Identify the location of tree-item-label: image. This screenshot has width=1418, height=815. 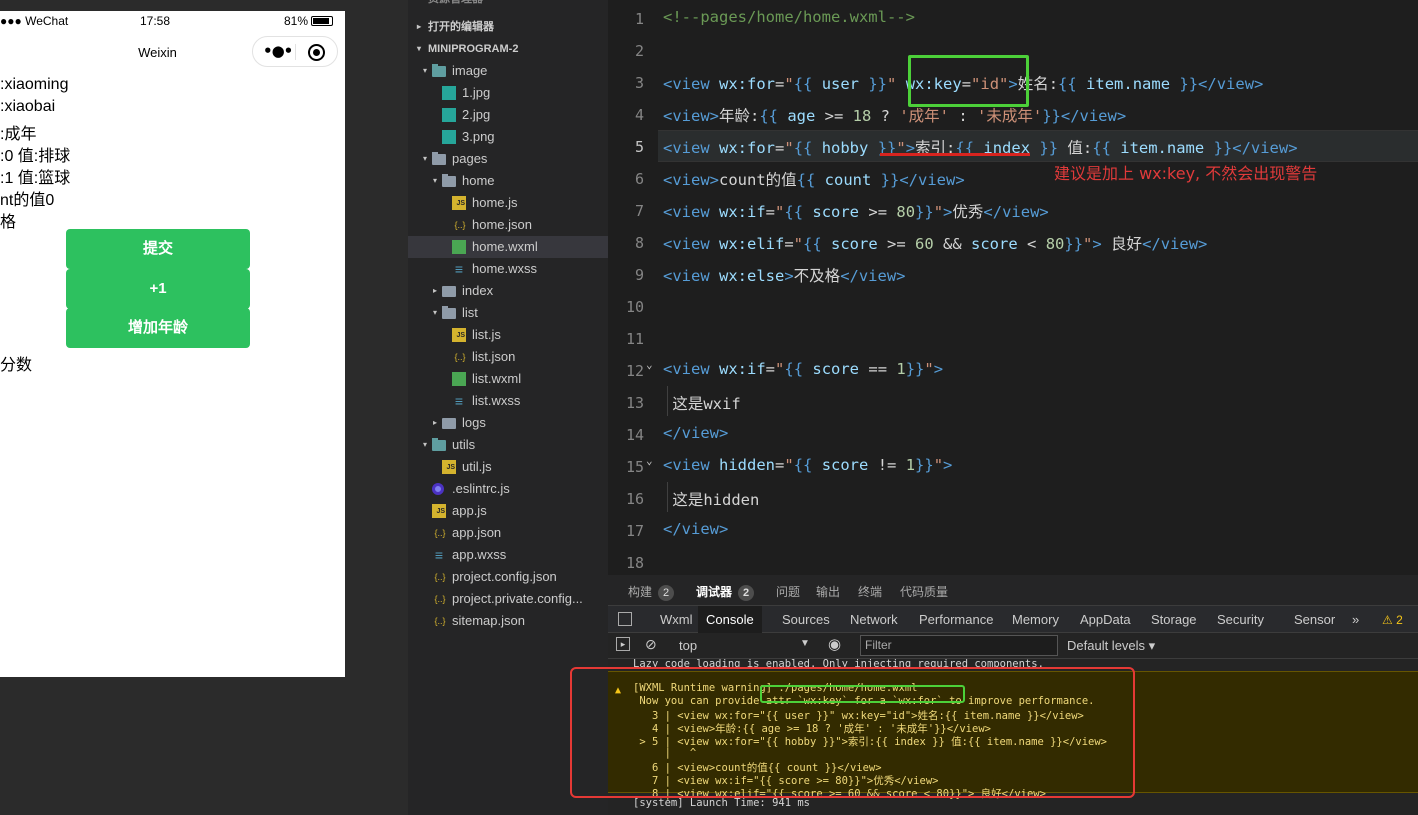
(470, 70).